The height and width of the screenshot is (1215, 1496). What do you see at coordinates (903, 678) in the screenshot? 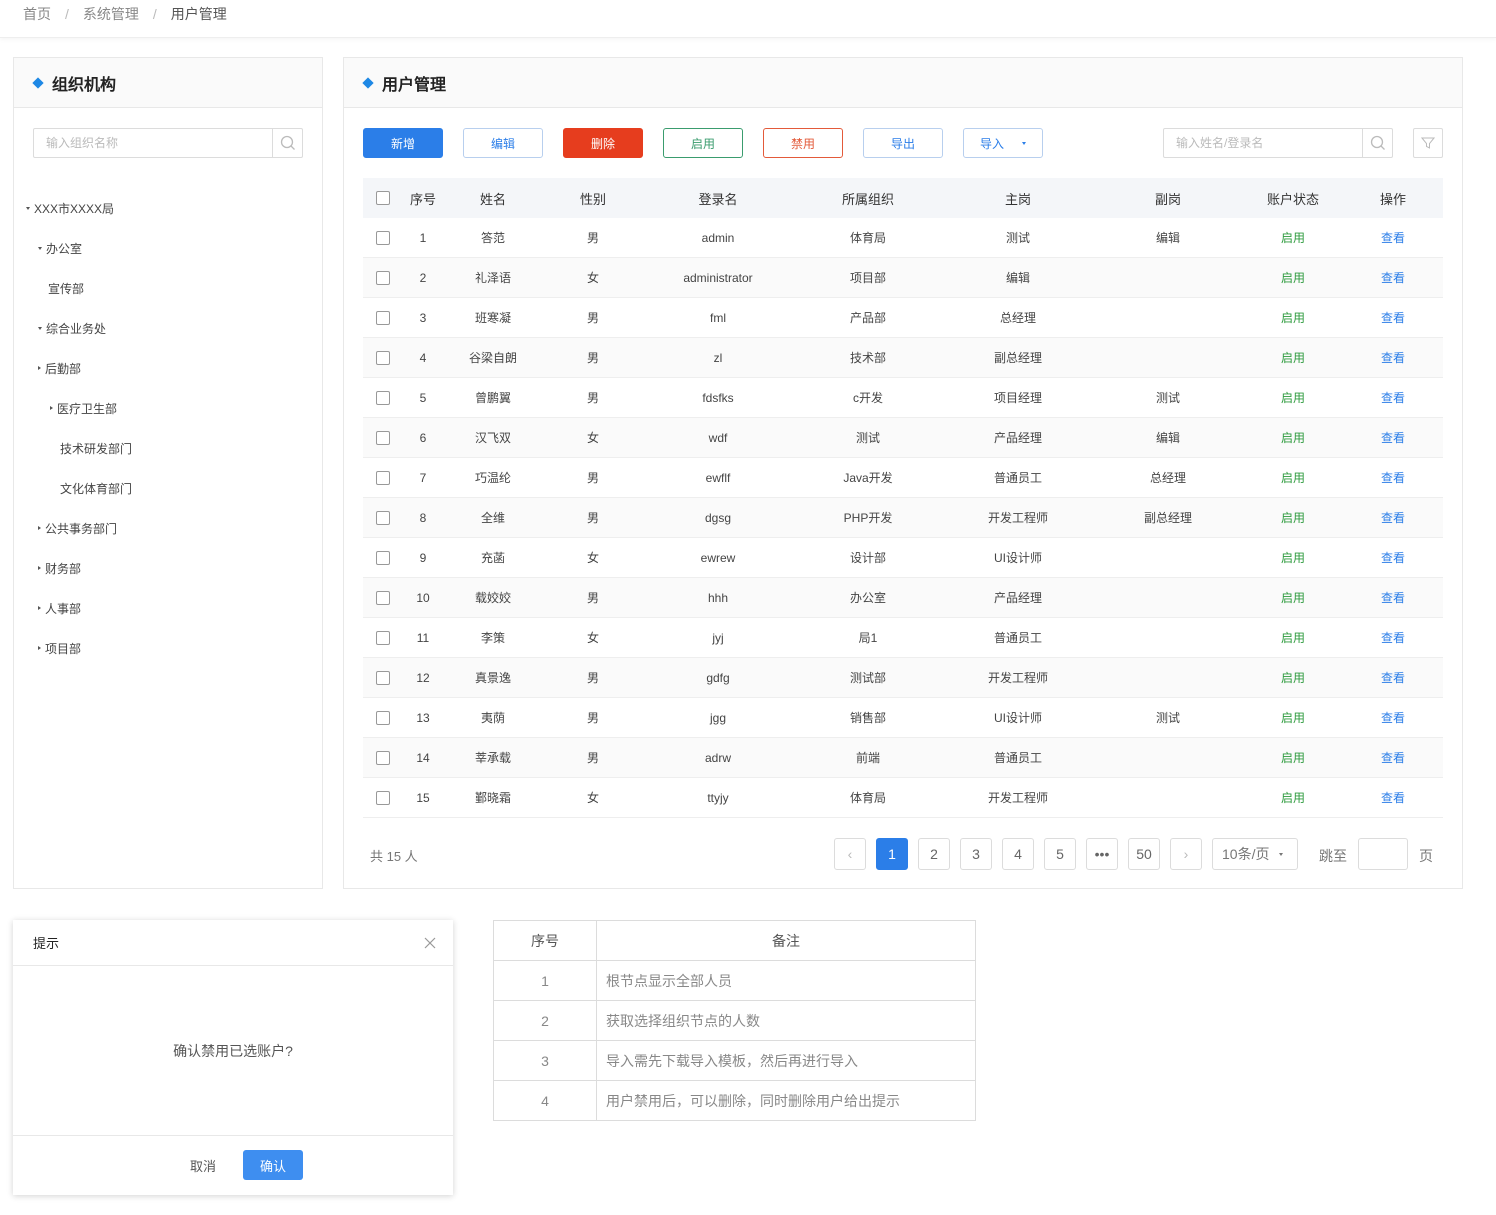
I see `table-row: 12 真景逸 男 gdfg 测试部 开发工程师 启用 查看` at bounding box center [903, 678].